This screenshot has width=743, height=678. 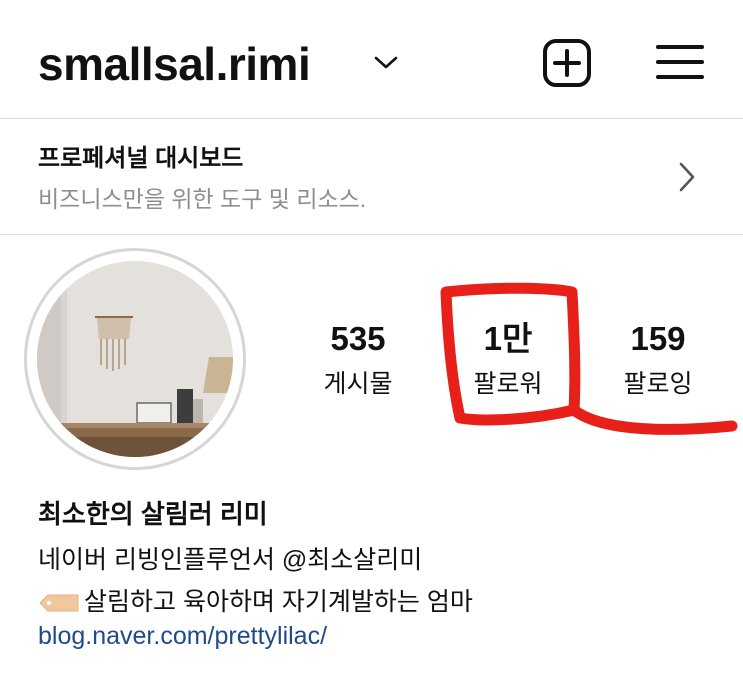 I want to click on bio-line-2-text: 살림하고 육아하며 자기계발하는 엄마, so click(x=278, y=602).